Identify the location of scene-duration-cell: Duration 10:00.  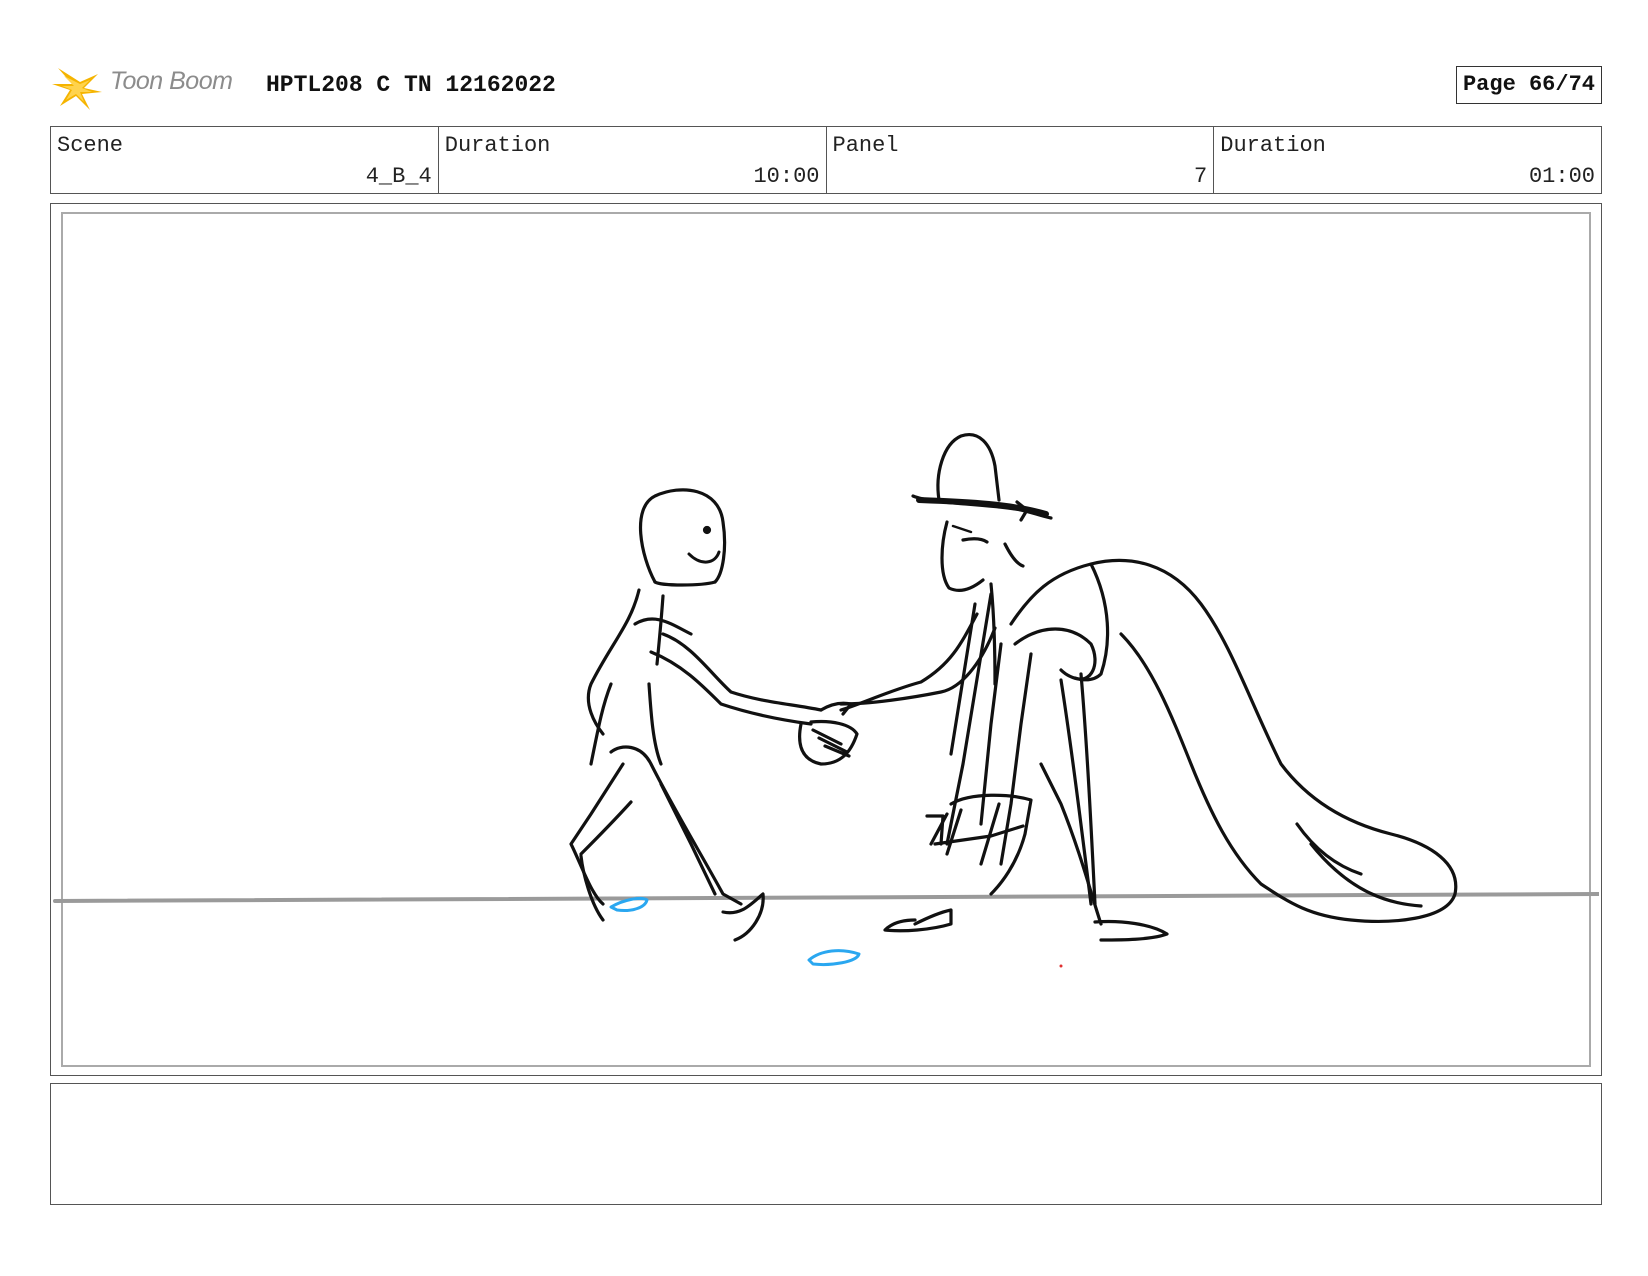
(633, 160).